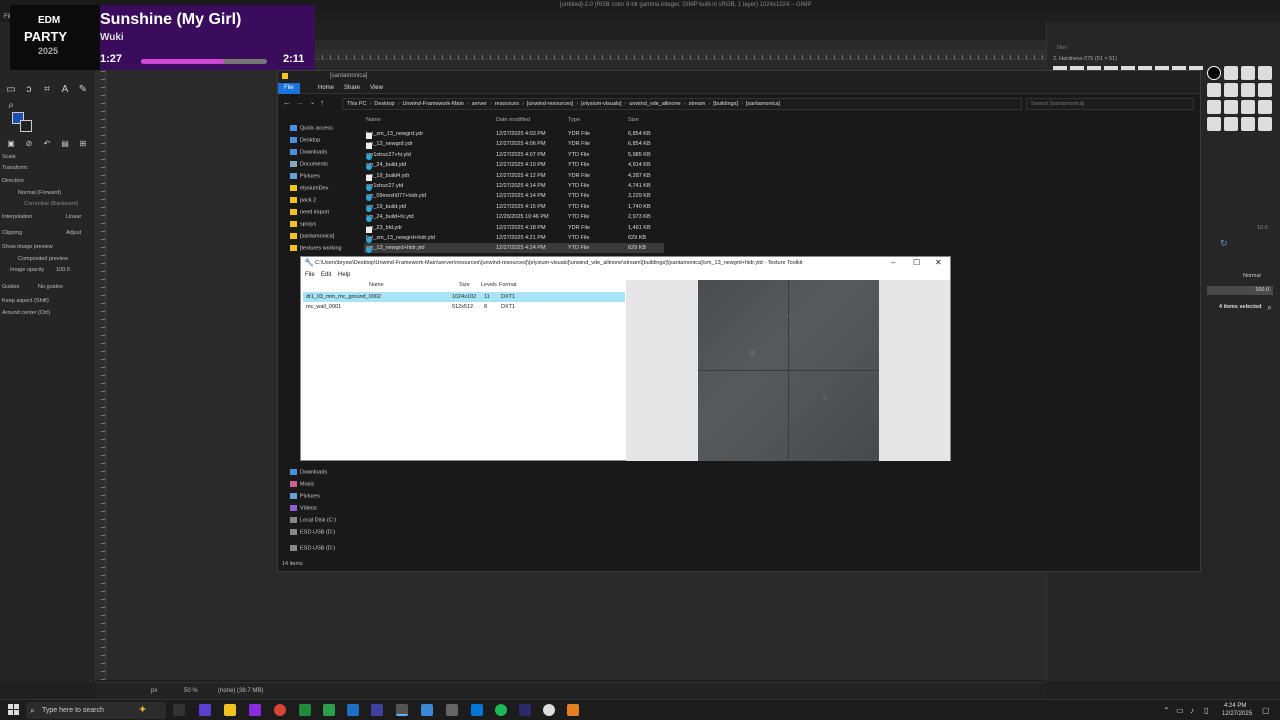 This screenshot has width=1280, height=720. What do you see at coordinates (179, 710) in the screenshot?
I see `task-view-icon` at bounding box center [179, 710].